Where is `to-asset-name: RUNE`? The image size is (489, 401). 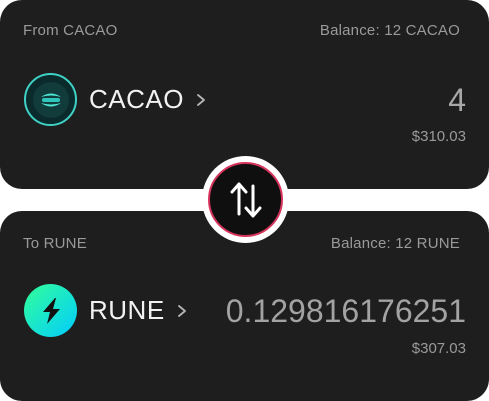
to-asset-name: RUNE is located at coordinates (127, 310).